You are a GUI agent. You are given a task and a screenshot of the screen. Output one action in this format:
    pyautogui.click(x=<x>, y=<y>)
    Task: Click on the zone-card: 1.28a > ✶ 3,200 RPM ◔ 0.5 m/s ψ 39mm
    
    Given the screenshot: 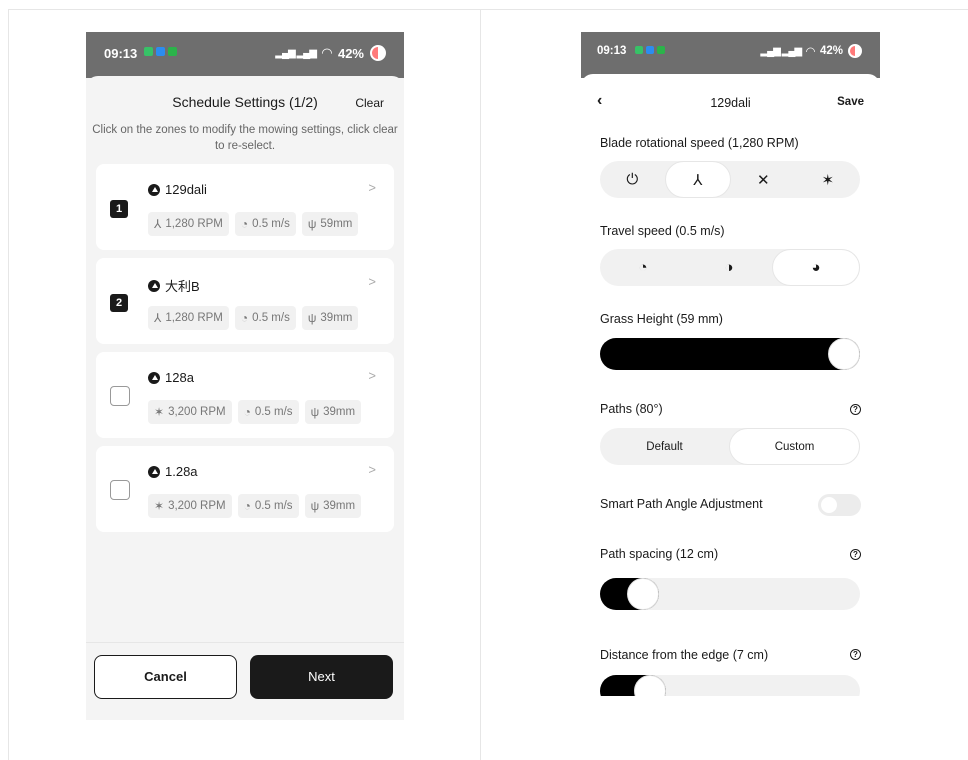 What is the action you would take?
    pyautogui.click(x=245, y=489)
    